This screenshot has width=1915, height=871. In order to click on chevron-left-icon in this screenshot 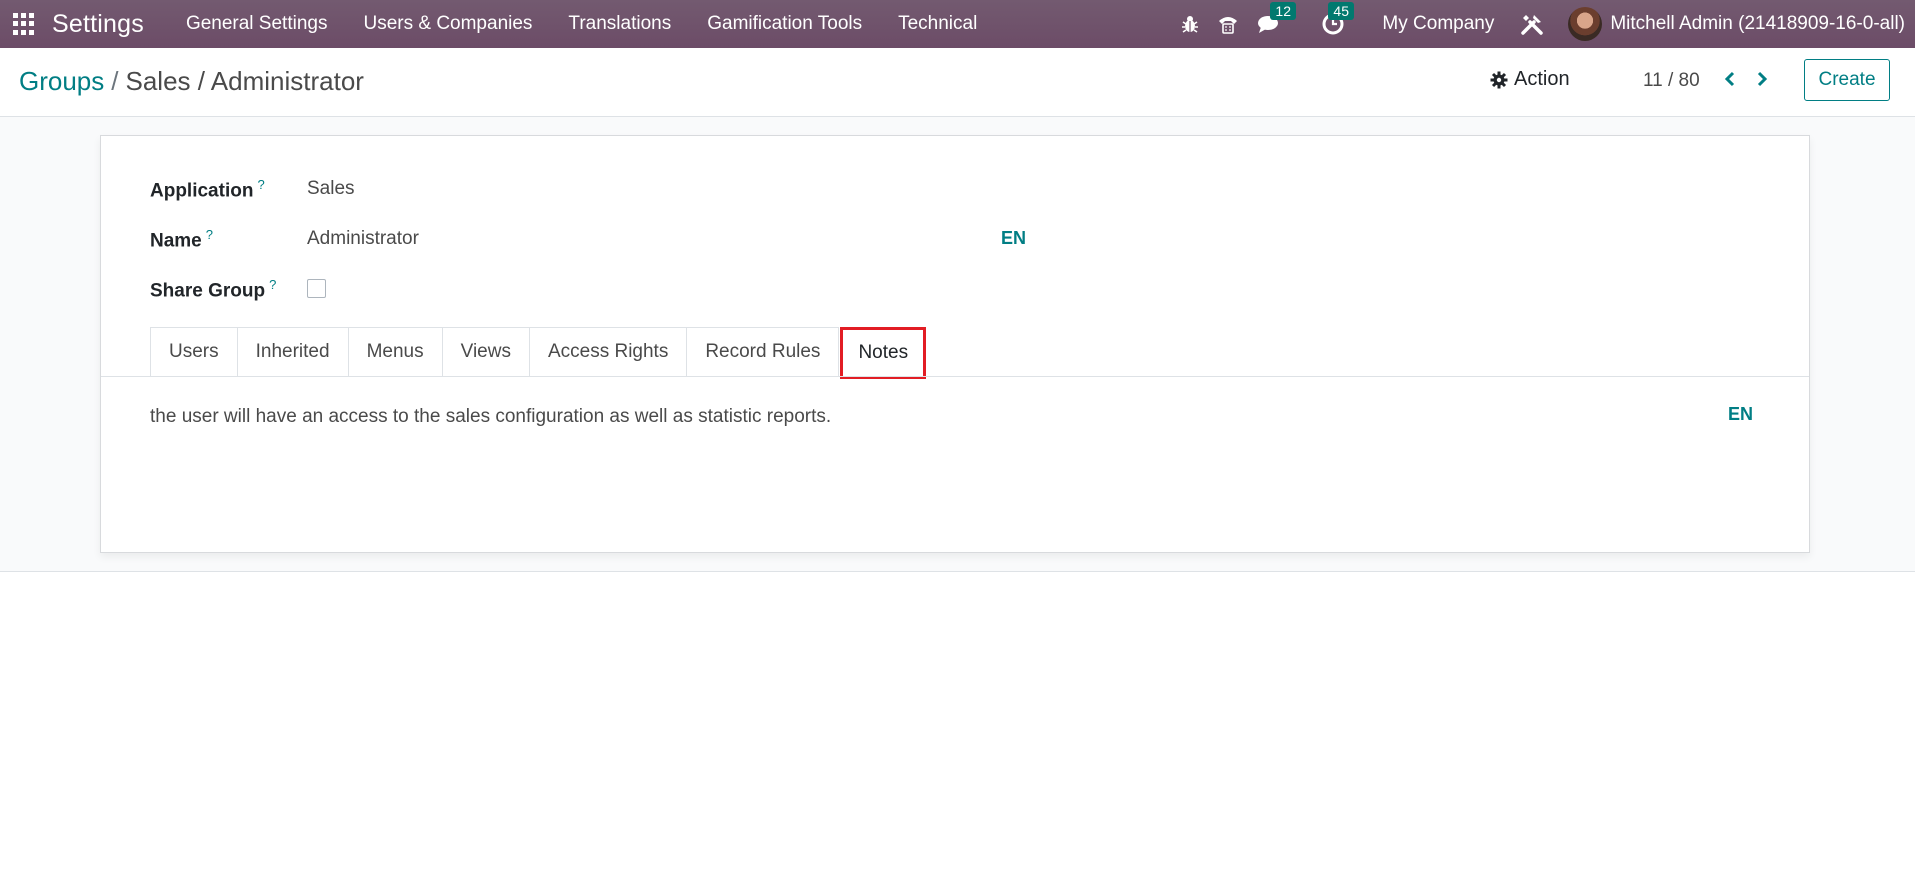, I will do `click(1729, 79)`.